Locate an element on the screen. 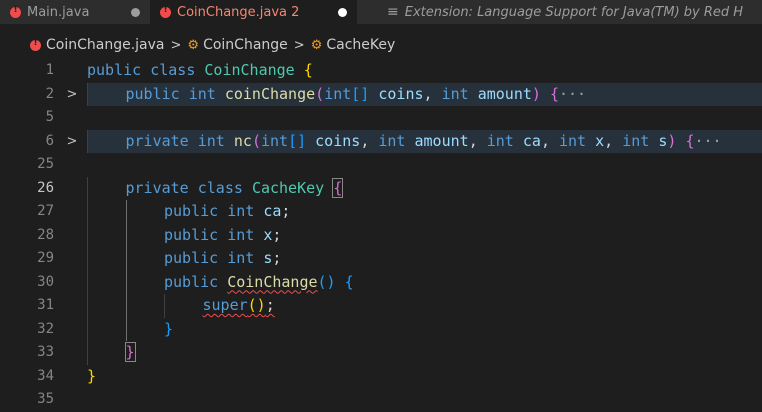  code-text: super(); is located at coordinates (239, 306).